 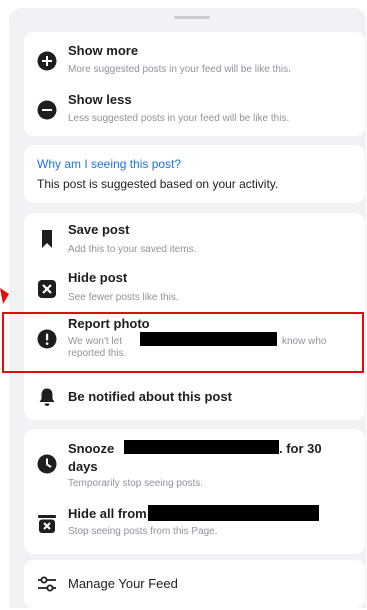 I want to click on notify-title: Be notified about this post, so click(x=150, y=396).